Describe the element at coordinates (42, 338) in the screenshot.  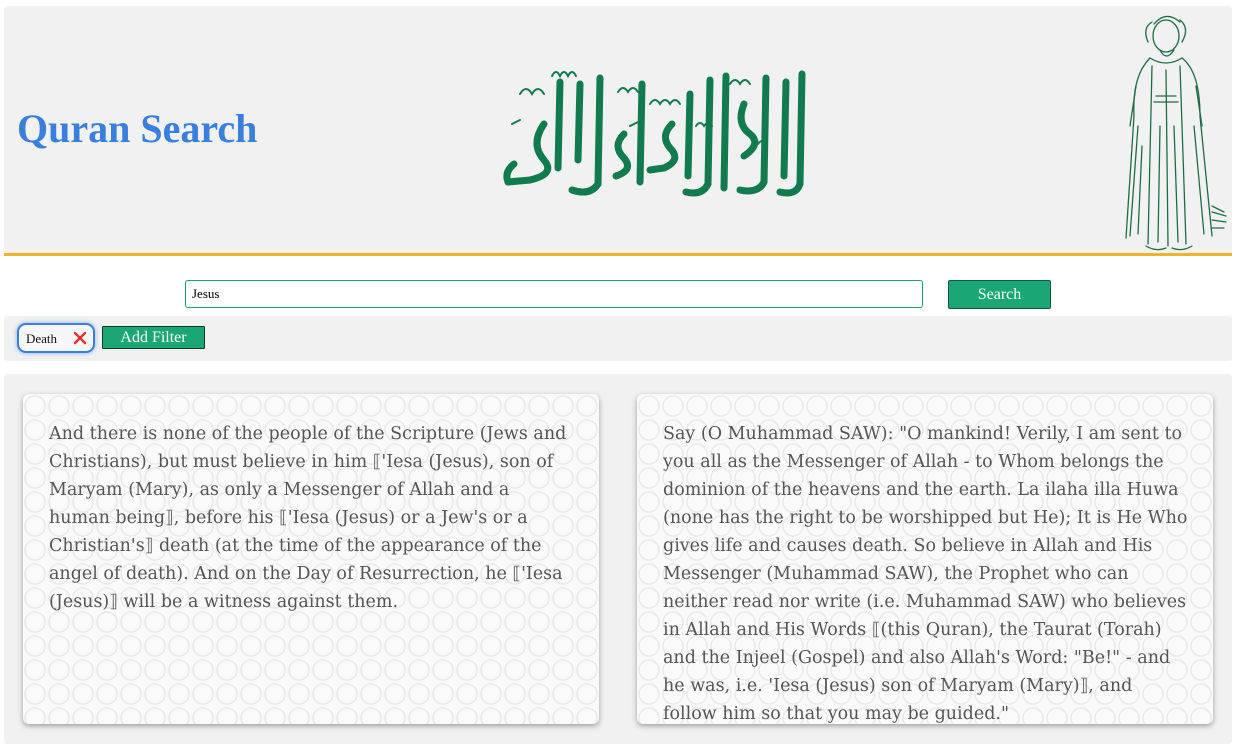
I see `filter-chip-label: Death` at that location.